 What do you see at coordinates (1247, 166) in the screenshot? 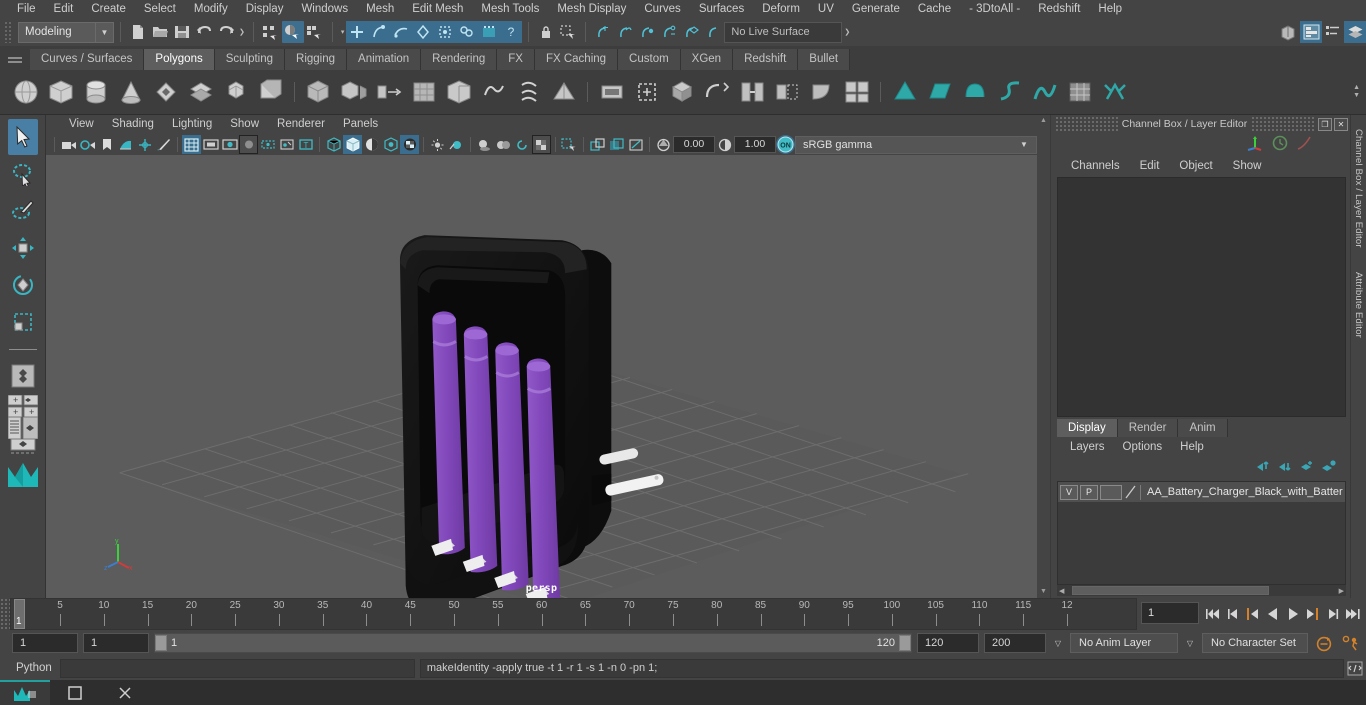
I see `channels-show-menu: Show` at bounding box center [1247, 166].